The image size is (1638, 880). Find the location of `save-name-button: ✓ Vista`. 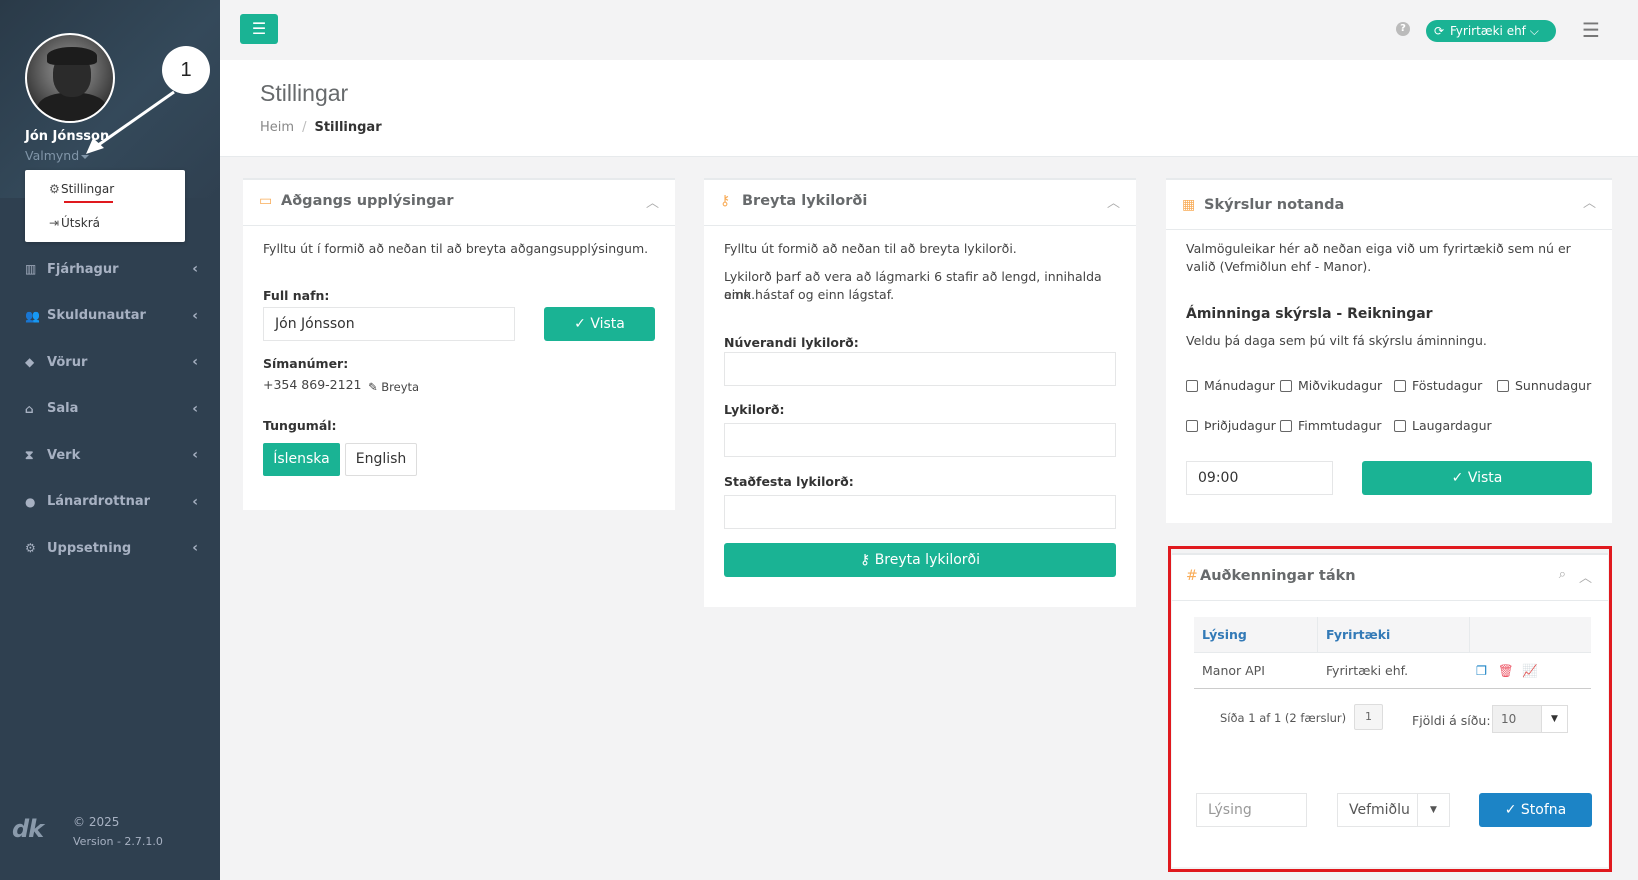

save-name-button: ✓ Vista is located at coordinates (599, 324).